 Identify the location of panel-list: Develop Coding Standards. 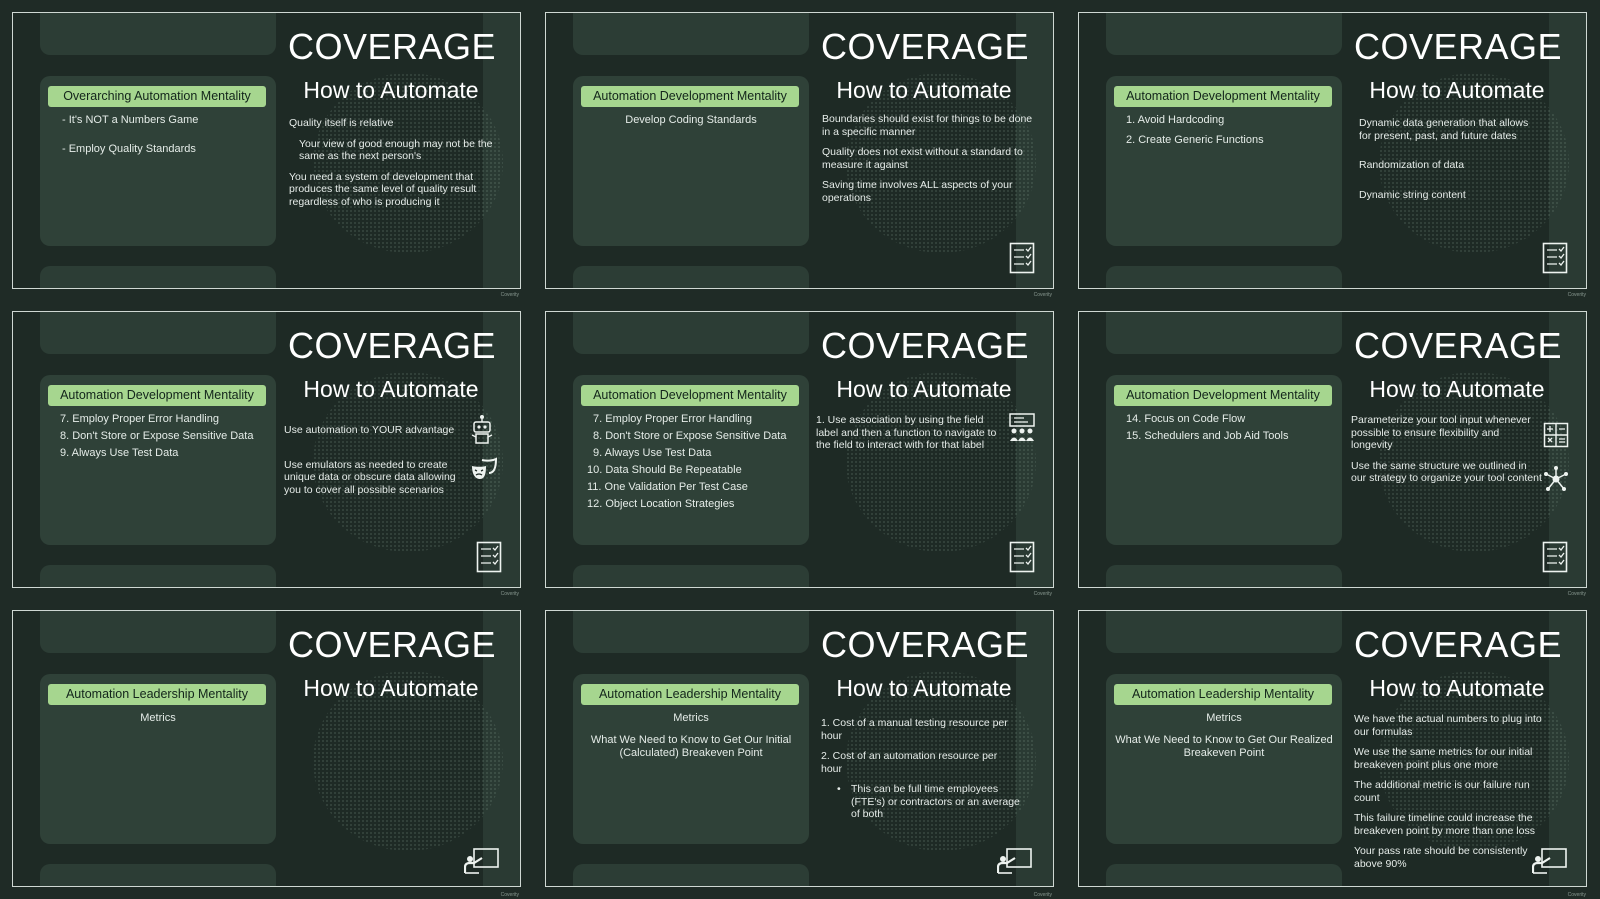
(691, 125).